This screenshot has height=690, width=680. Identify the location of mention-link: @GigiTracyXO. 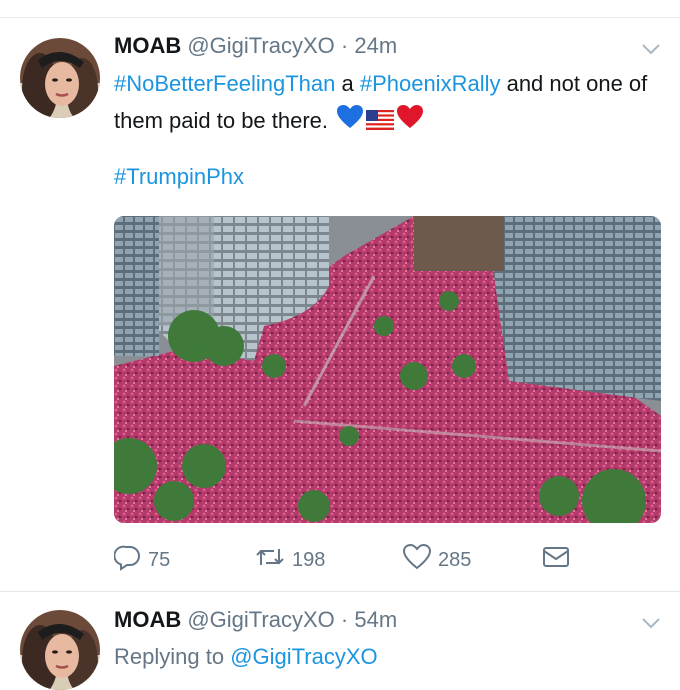
(303, 656).